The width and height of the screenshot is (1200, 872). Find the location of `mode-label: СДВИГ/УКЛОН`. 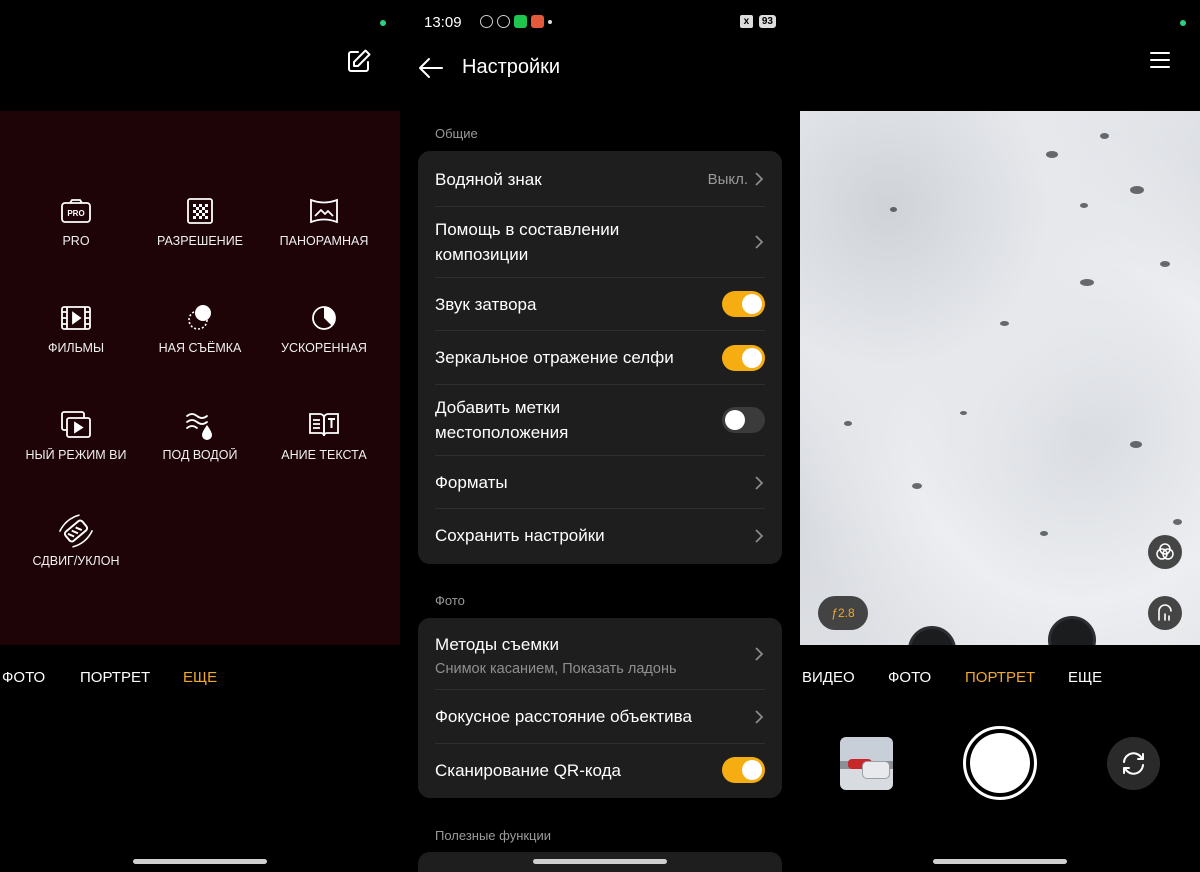

mode-label: СДВИГ/УКЛОН is located at coordinates (76, 561).